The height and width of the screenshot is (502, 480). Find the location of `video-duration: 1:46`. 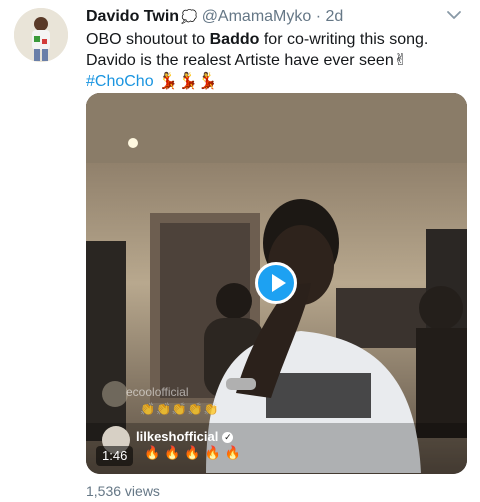

video-duration: 1:46 is located at coordinates (115, 456).